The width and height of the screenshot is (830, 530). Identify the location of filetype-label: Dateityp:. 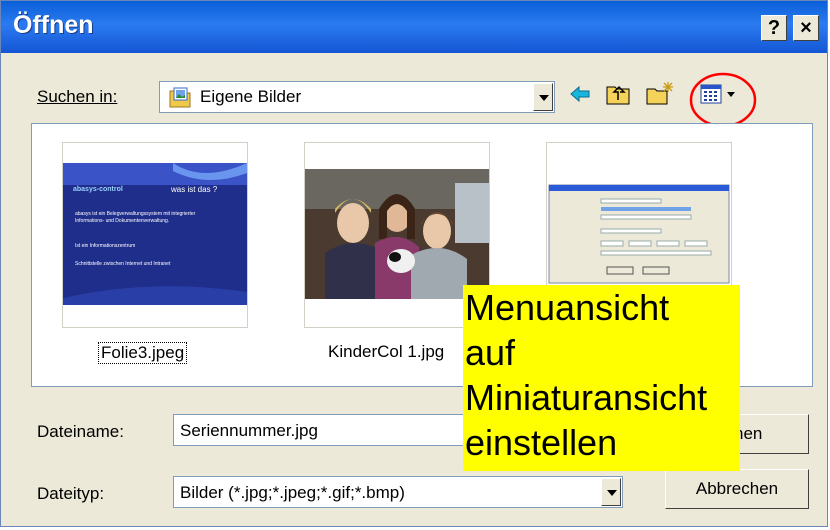
(71, 493).